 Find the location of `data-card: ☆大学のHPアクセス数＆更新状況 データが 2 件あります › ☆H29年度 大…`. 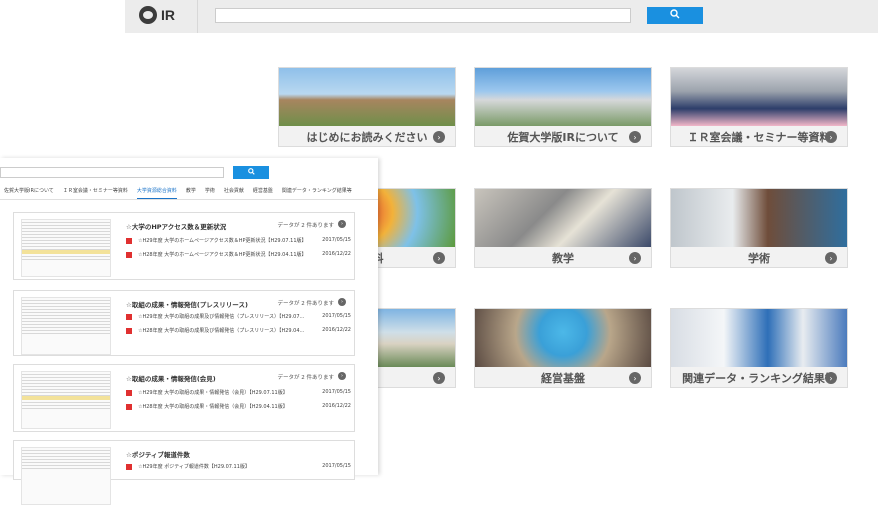

data-card: ☆大学のHPアクセス数＆更新状況 データが 2 件あります › ☆H29年度 大… is located at coordinates (184, 246).